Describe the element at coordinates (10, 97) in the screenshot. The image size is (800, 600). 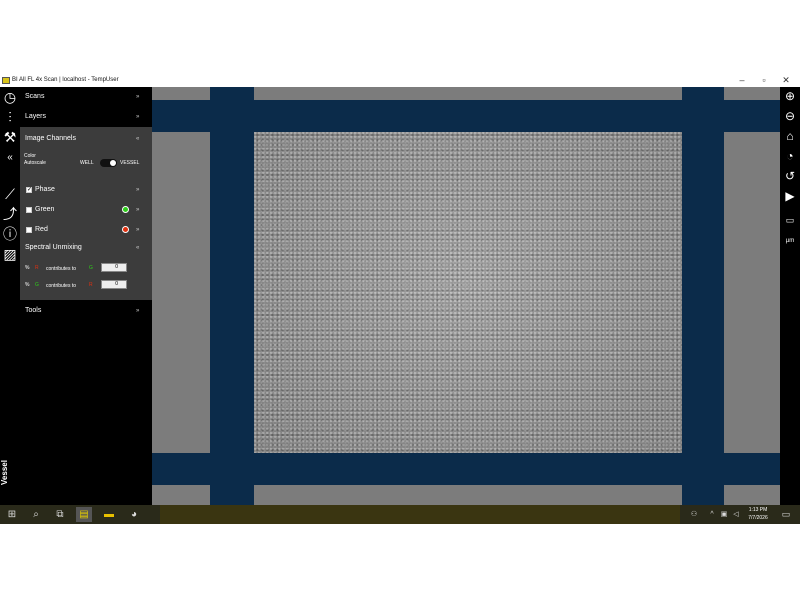
I see `clock-icon: ◷` at that location.